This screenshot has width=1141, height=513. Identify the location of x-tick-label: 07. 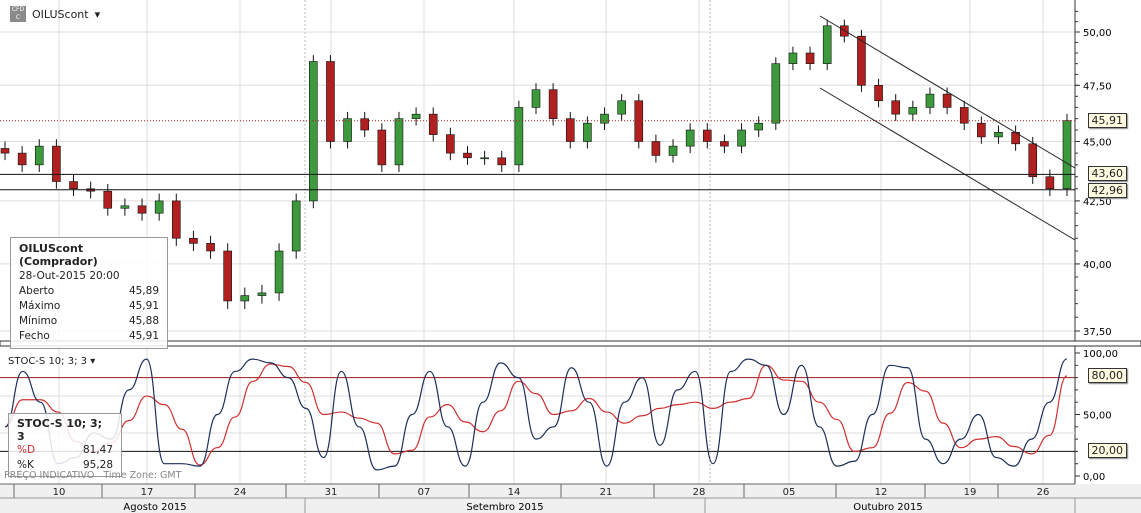
(424, 492).